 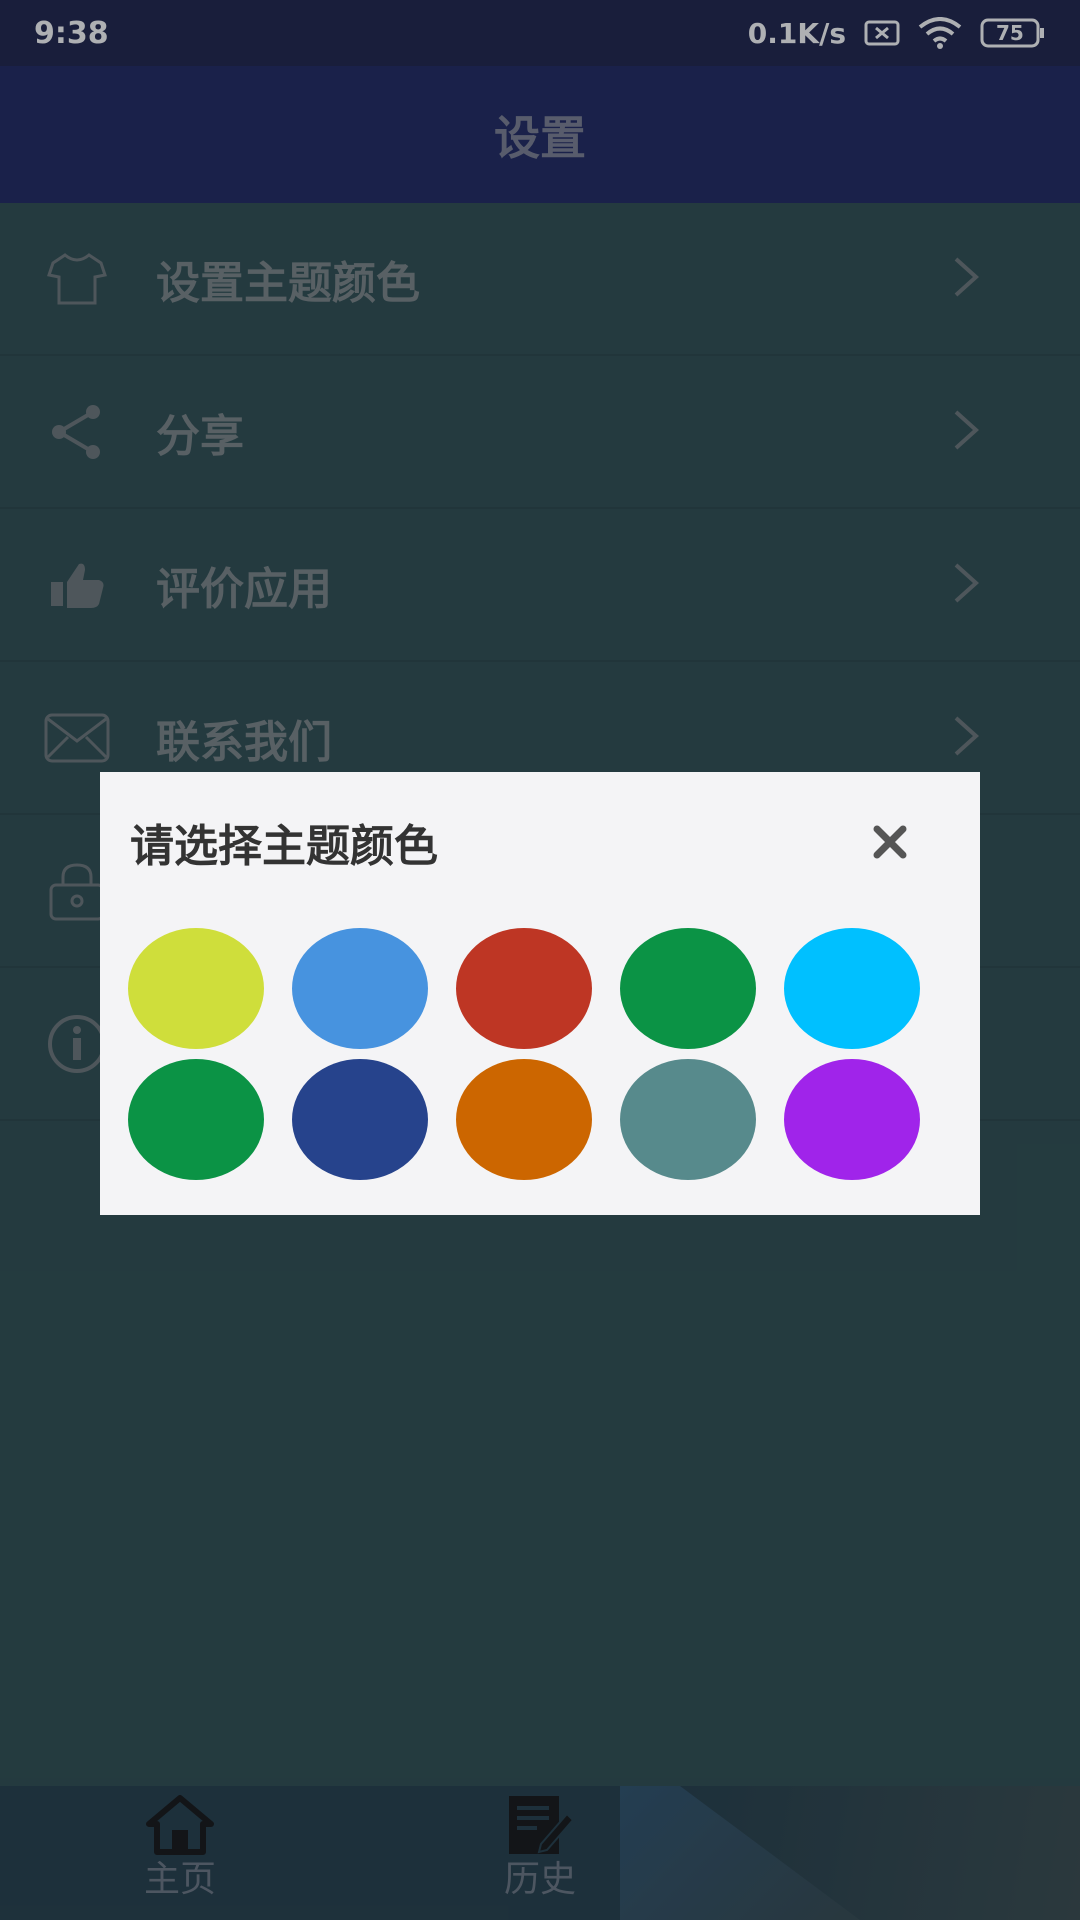 What do you see at coordinates (890, 842) in the screenshot?
I see `close-icon` at bounding box center [890, 842].